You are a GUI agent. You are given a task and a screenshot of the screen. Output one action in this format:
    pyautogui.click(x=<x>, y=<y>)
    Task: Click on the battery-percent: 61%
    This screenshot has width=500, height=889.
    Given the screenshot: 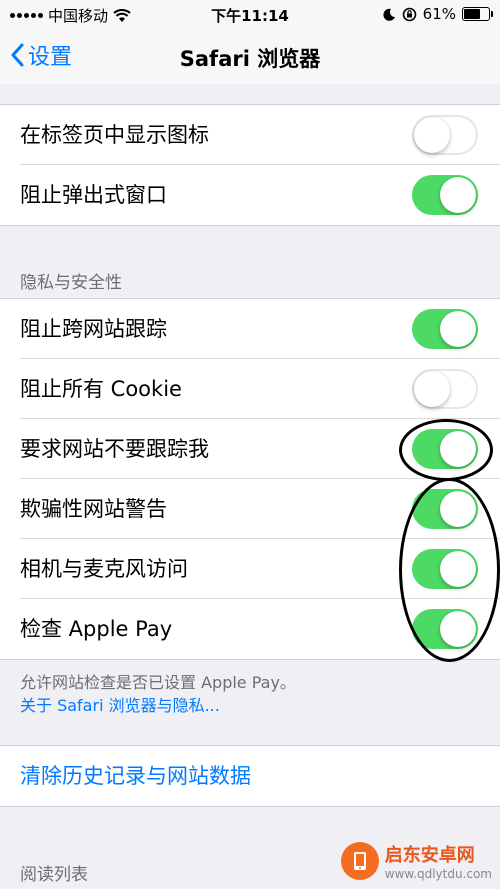 What is the action you would take?
    pyautogui.click(x=439, y=14)
    